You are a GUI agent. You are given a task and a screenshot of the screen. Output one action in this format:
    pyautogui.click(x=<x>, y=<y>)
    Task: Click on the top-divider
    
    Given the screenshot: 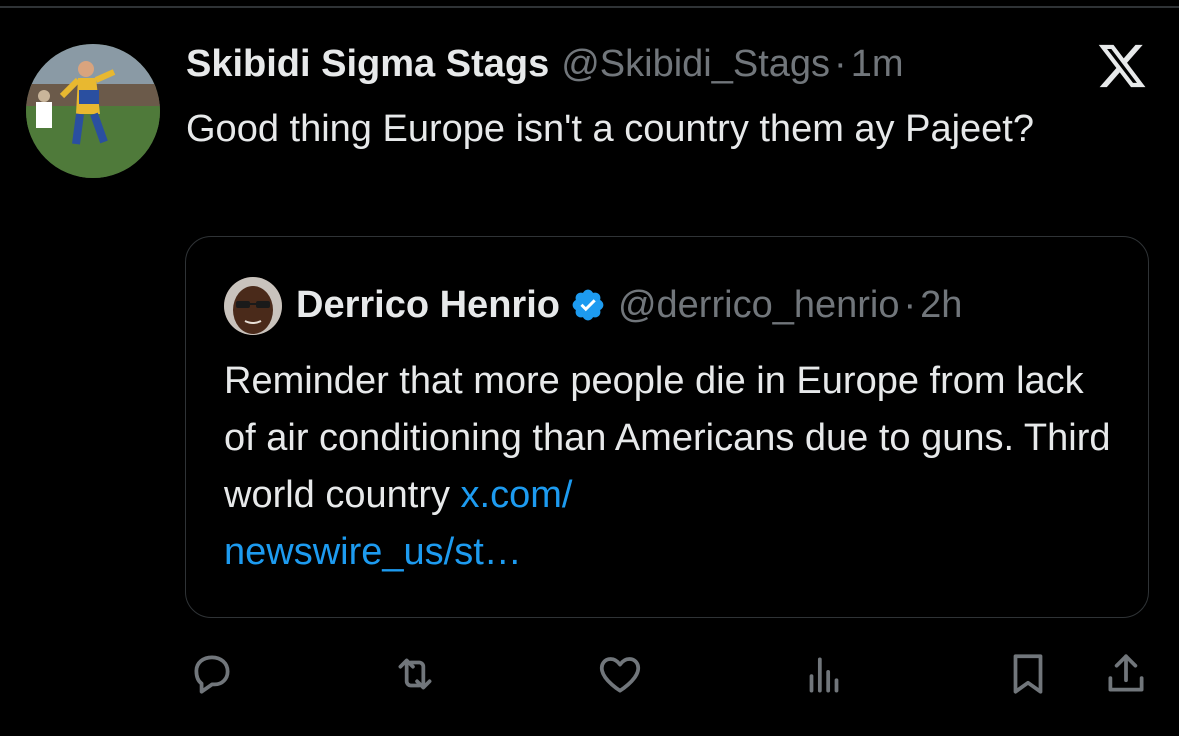 What is the action you would take?
    pyautogui.click(x=589, y=7)
    